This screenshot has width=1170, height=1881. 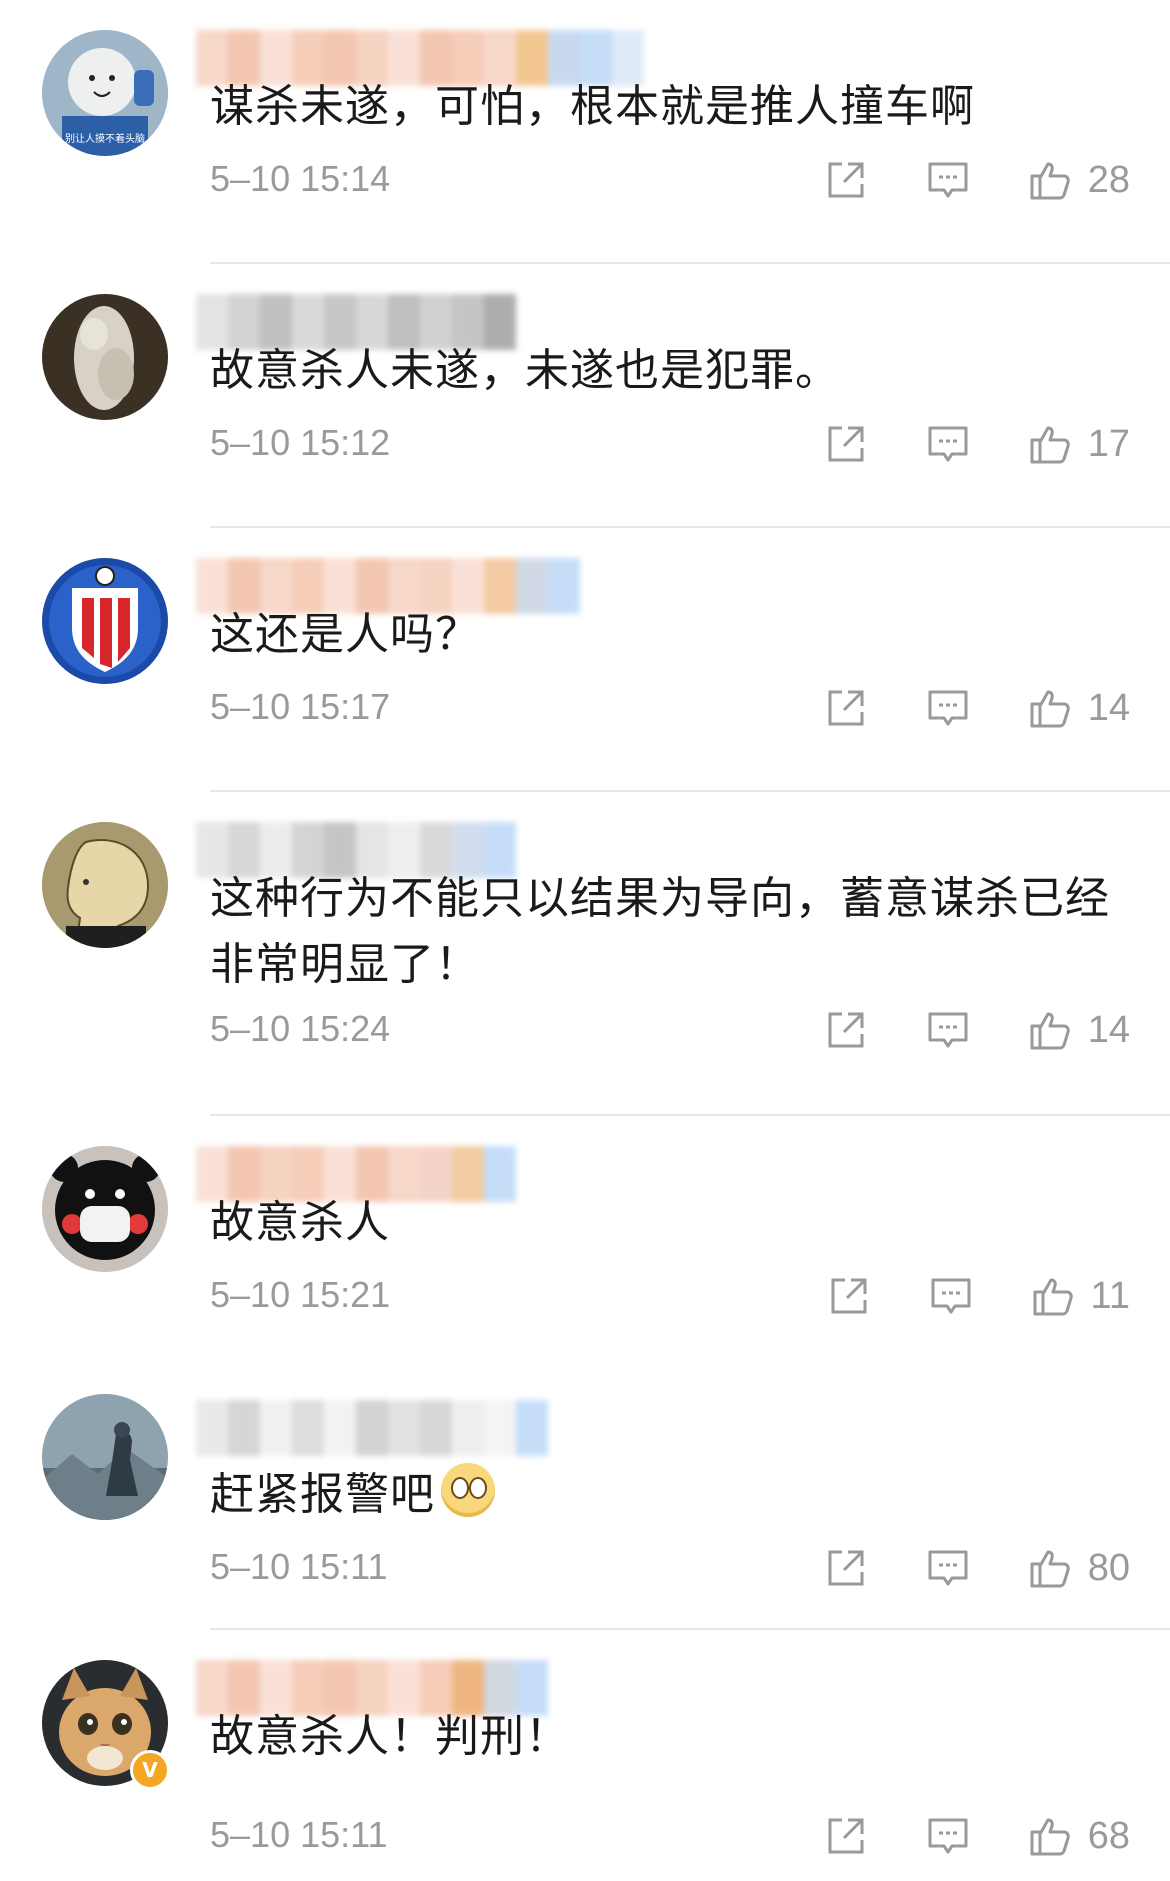 I want to click on like-count: 17, so click(x=1108, y=443).